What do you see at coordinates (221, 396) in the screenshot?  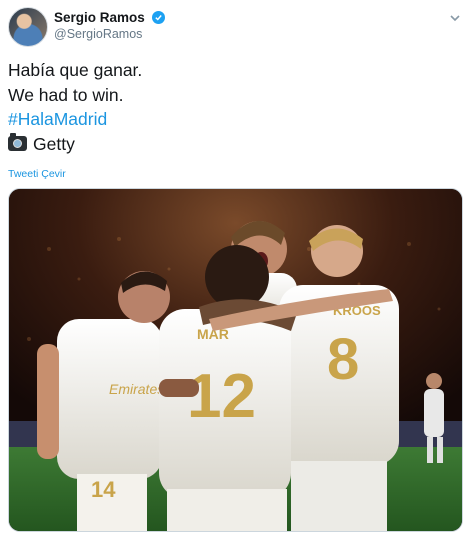 I see `jersey-number-12: 12` at bounding box center [221, 396].